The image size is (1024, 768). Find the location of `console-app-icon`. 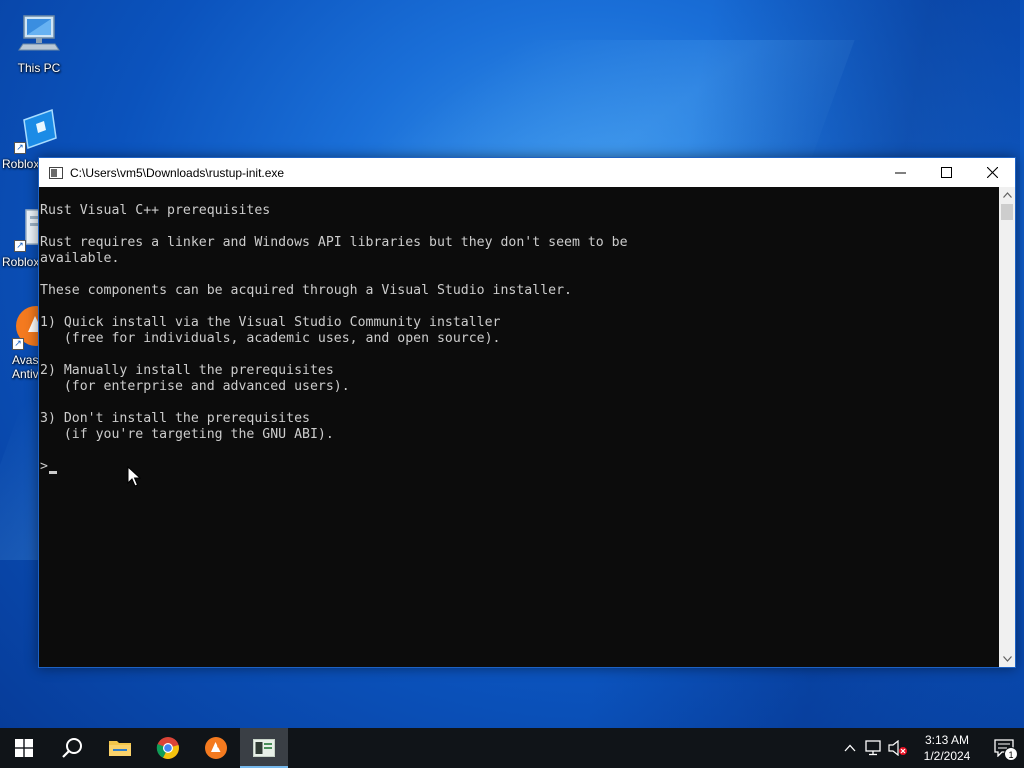

console-app-icon is located at coordinates (56, 172).